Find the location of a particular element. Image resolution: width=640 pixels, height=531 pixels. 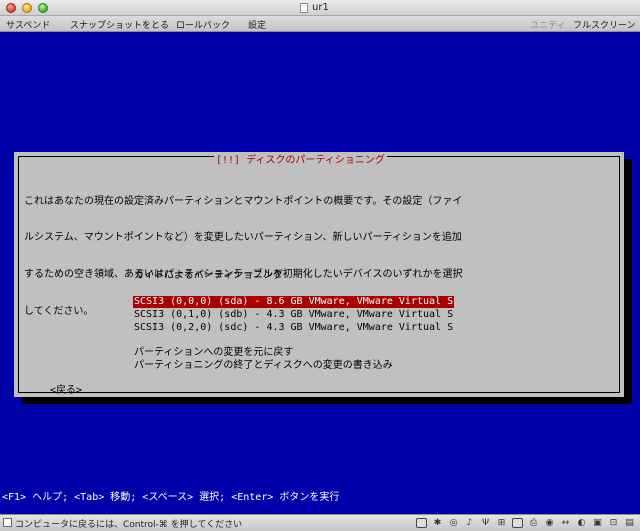

settings-button: 設定 is located at coordinates (257, 24).